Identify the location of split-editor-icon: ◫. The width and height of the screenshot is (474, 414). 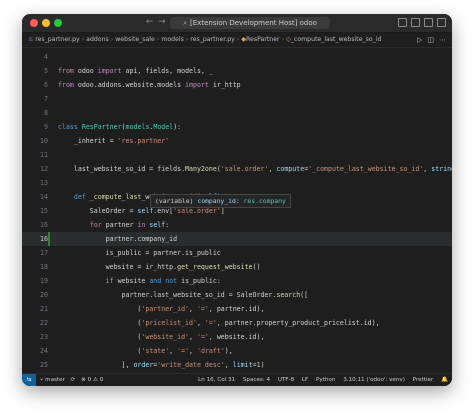
(430, 40).